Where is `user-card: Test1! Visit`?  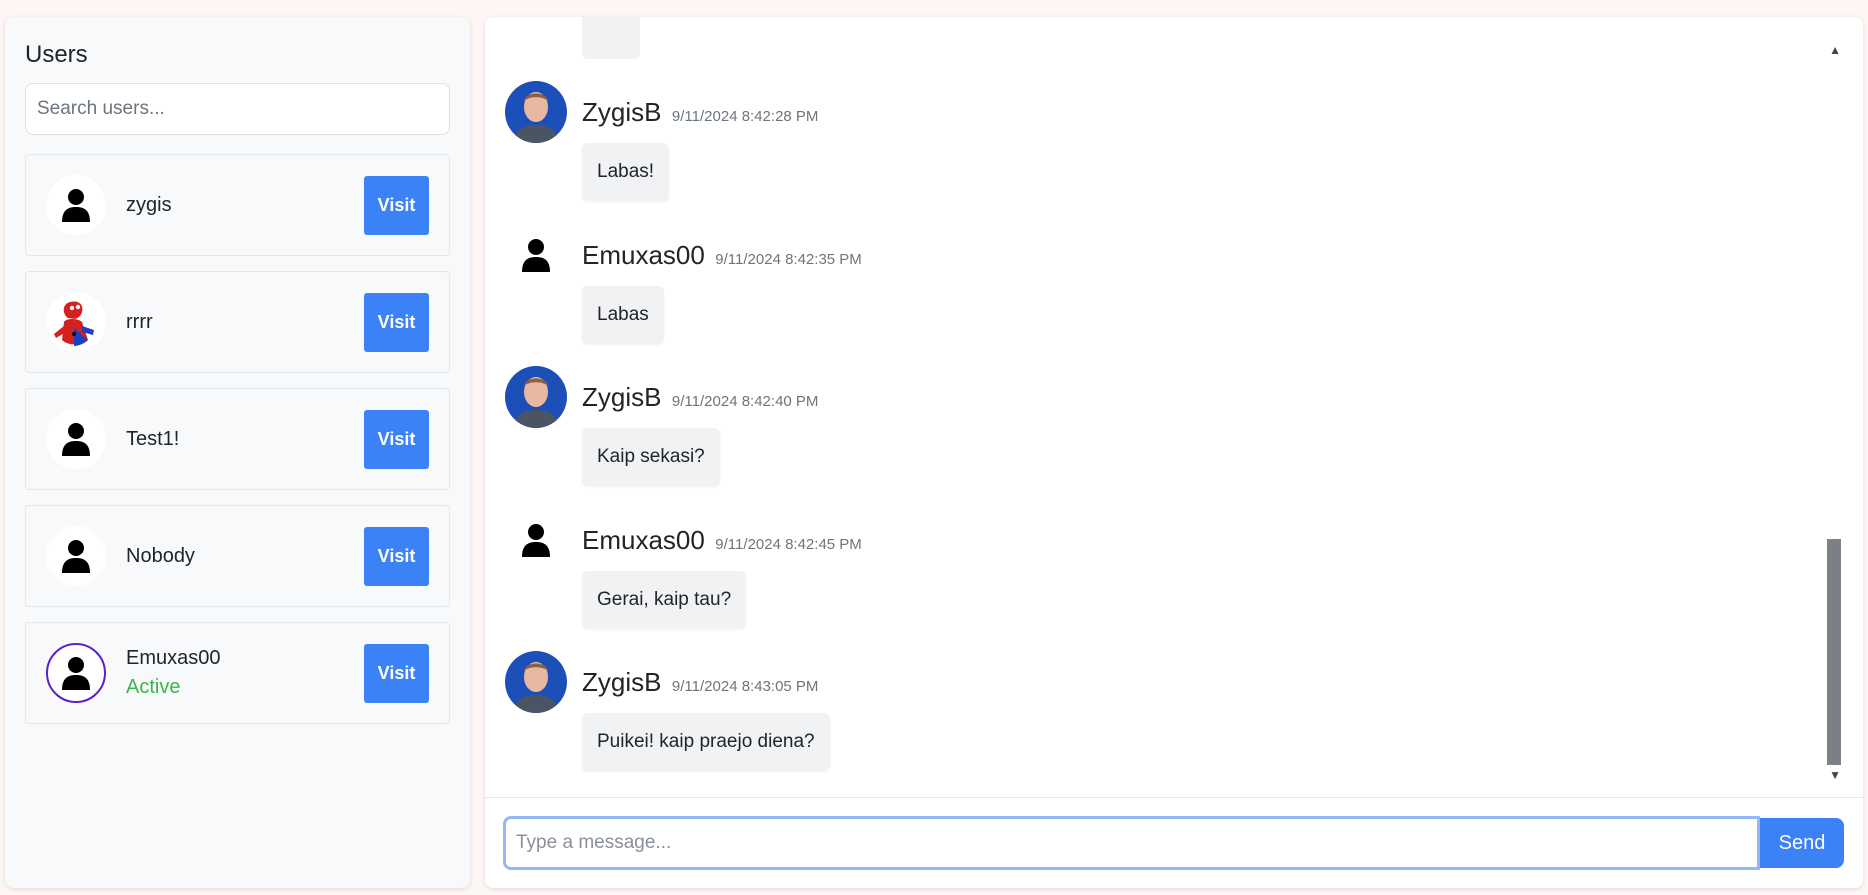
user-card: Test1! Visit is located at coordinates (237, 439).